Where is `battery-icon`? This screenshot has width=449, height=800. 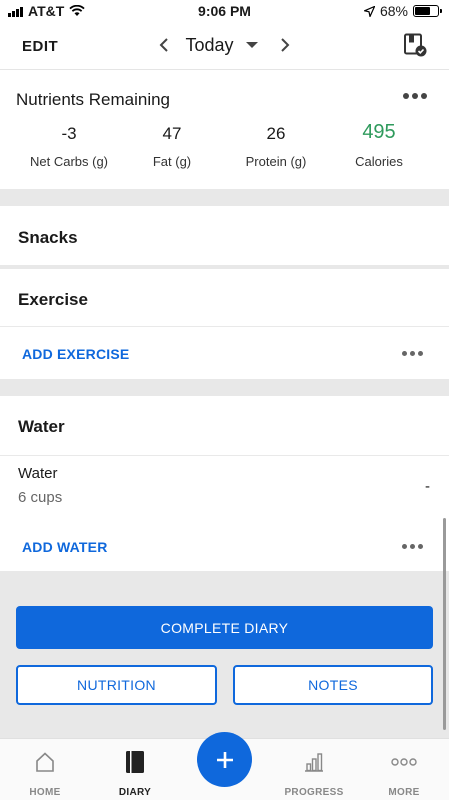
battery-icon is located at coordinates (427, 11).